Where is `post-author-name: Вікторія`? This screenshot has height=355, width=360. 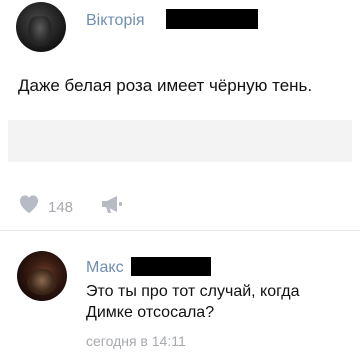 post-author-name: Вікторія is located at coordinates (115, 21).